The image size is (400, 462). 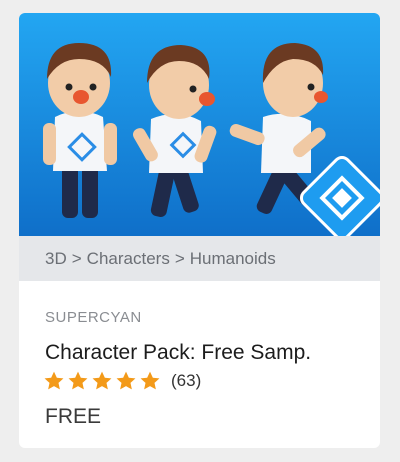 What do you see at coordinates (178, 353) in the screenshot?
I see `product-title: Character Pack: Free Samp.` at bounding box center [178, 353].